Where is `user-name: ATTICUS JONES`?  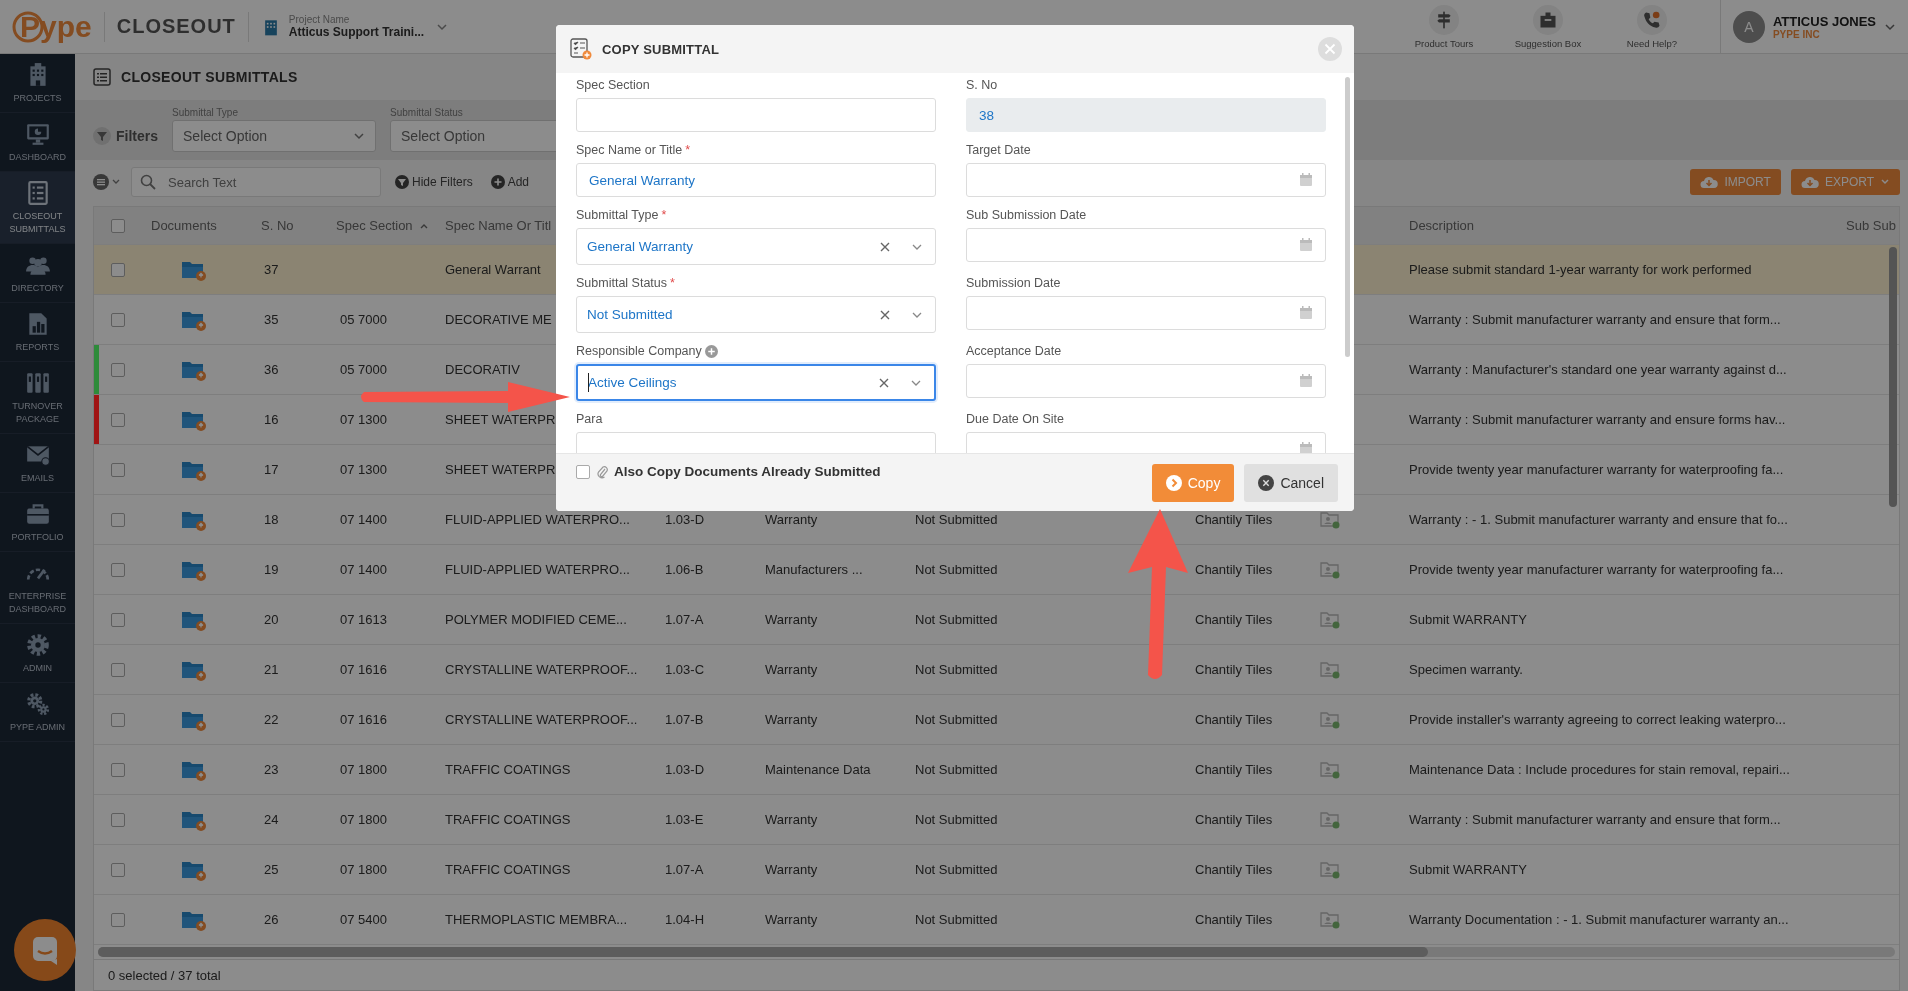
user-name: ATTICUS JONES is located at coordinates (1824, 21).